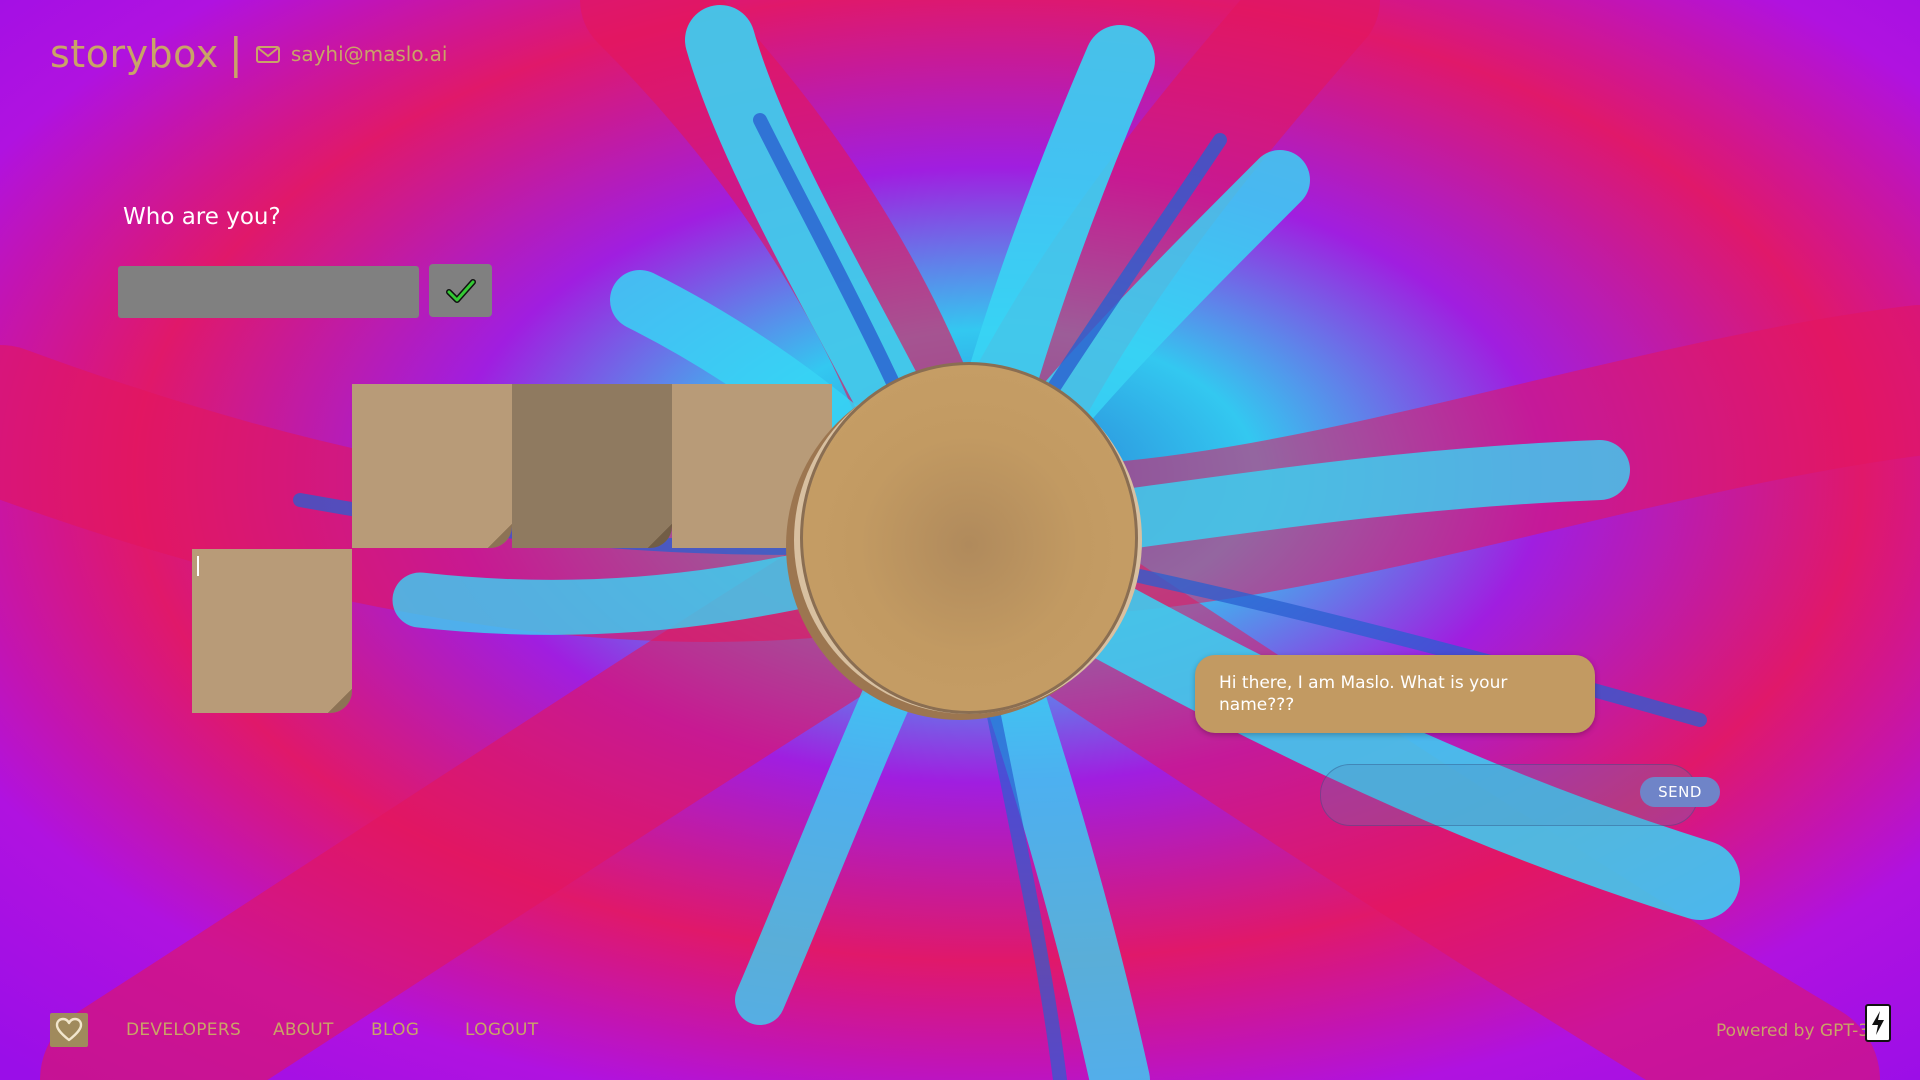 The height and width of the screenshot is (1080, 1920). I want to click on checkmark-icon, so click(460, 290).